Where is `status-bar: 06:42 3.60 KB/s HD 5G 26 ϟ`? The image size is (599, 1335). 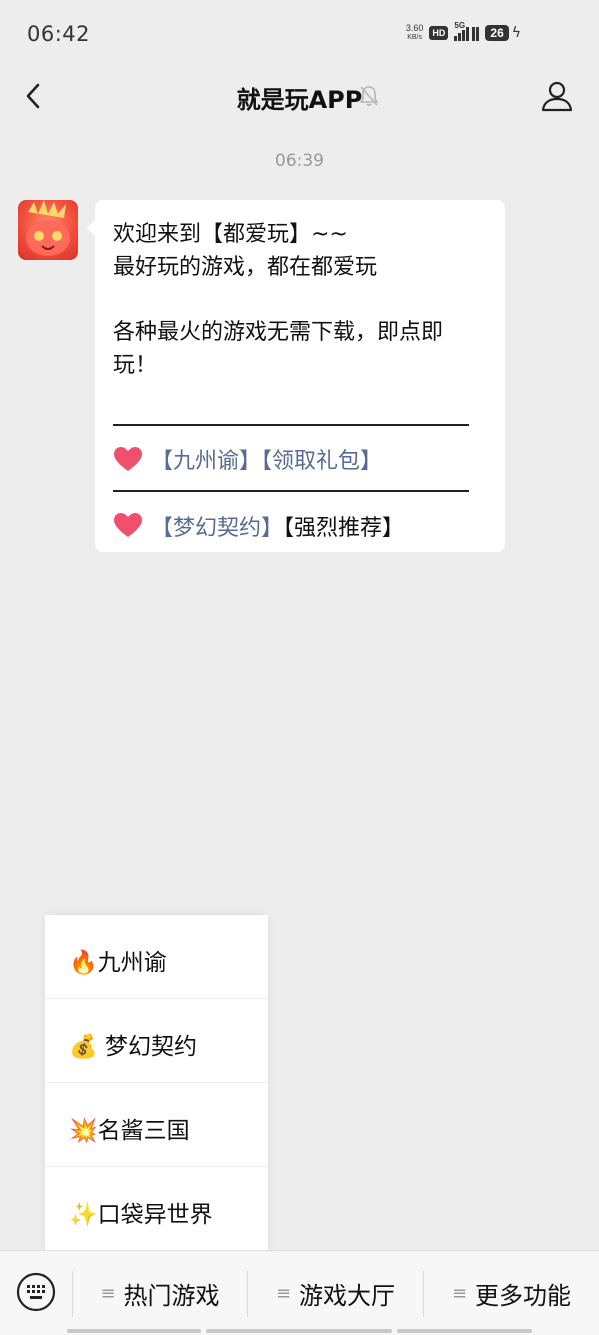 status-bar: 06:42 3.60 KB/s HD 5G 26 ϟ is located at coordinates (299, 35).